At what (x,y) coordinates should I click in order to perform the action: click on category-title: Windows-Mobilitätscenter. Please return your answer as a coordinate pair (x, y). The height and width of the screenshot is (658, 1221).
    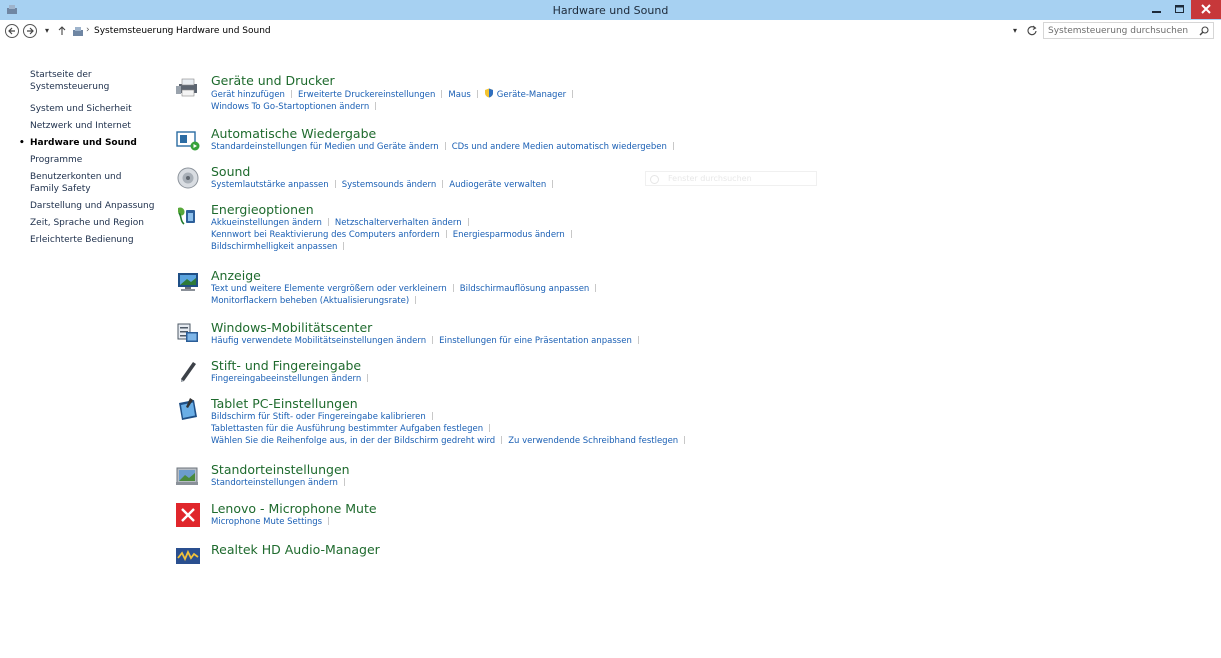
    Looking at the image, I should click on (561, 327).